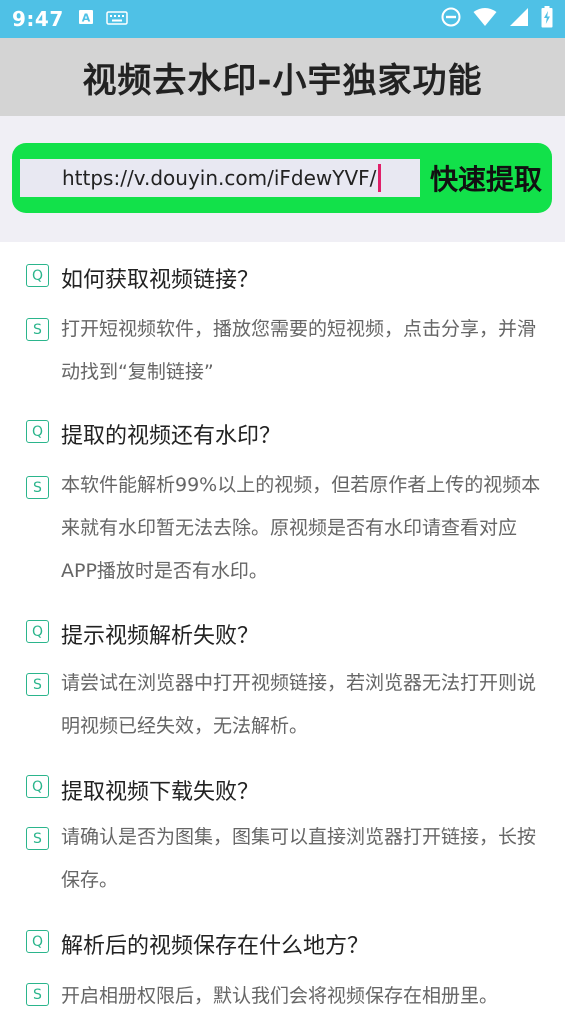 This screenshot has width=565, height=1018. I want to click on wifi-icon, so click(485, 19).